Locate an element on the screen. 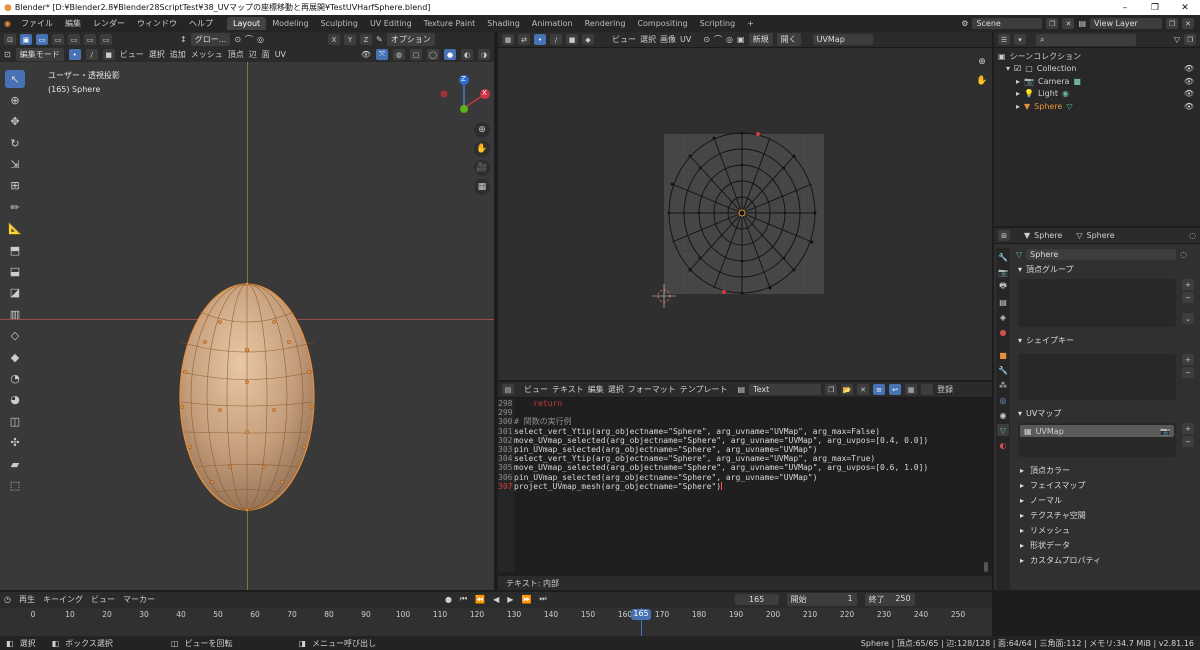  camera-view-icon: 🎥 is located at coordinates (482, 168).